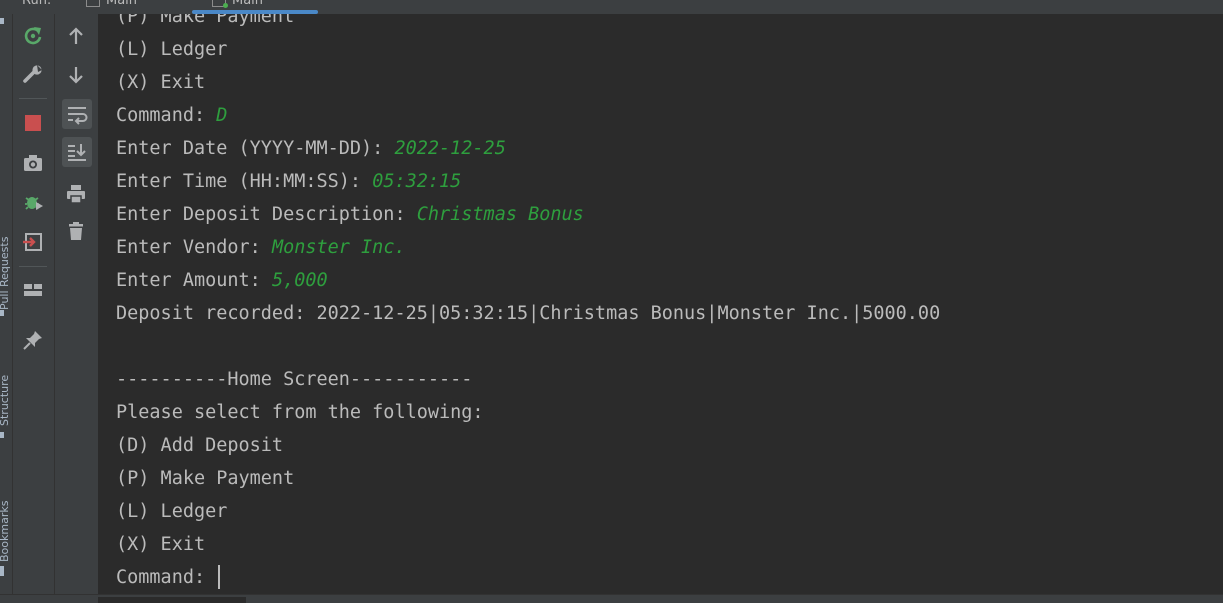 Image resolution: width=1223 pixels, height=603 pixels. I want to click on console-input-line: Command:, so click(168, 577).